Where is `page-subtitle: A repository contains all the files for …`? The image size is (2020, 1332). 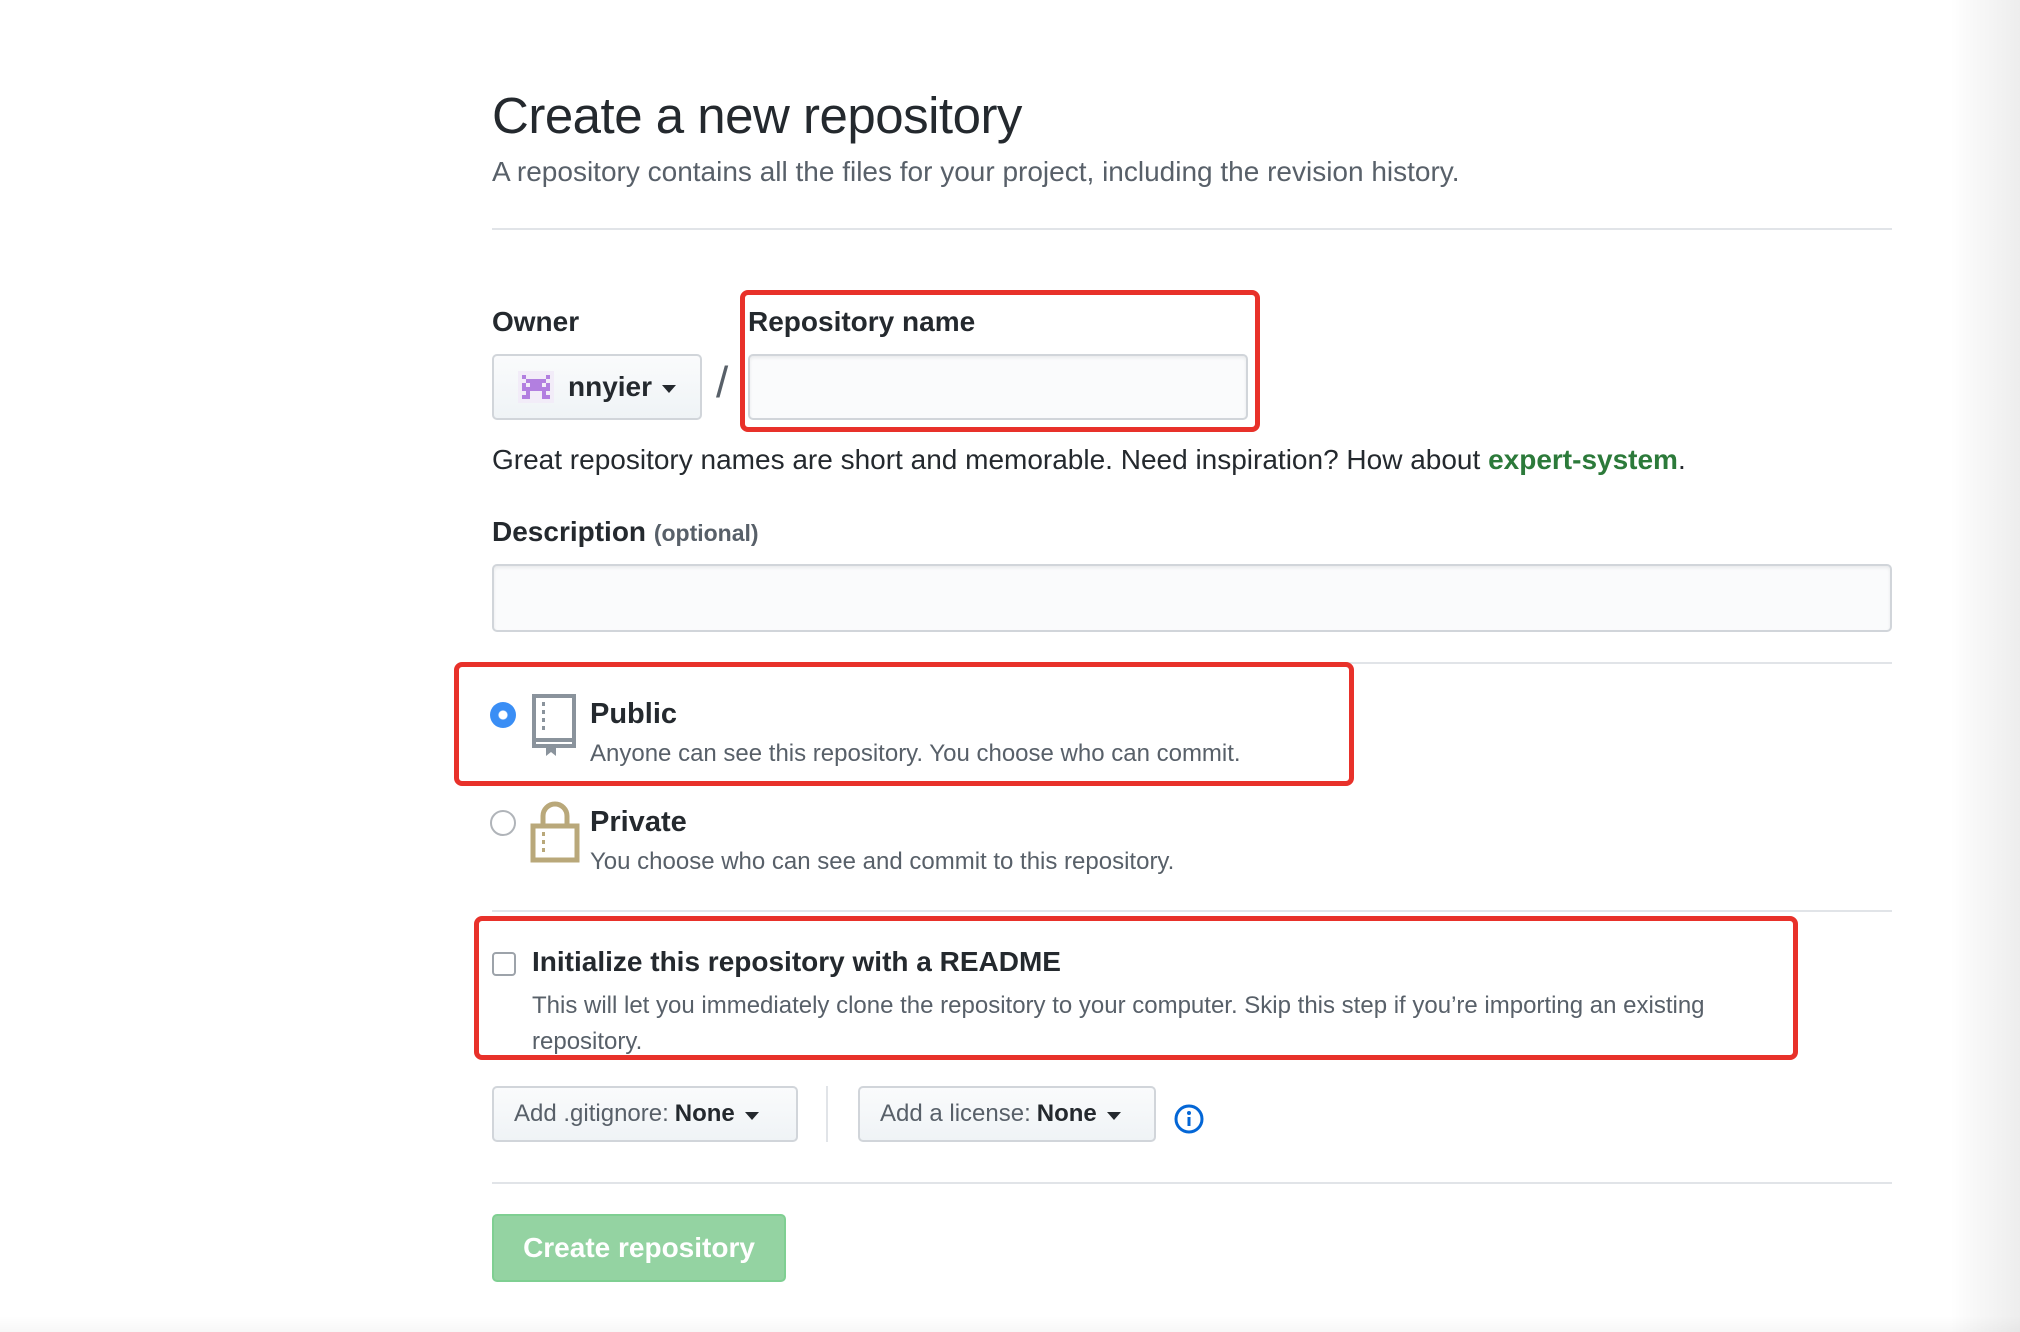
page-subtitle: A repository contains all the files for … is located at coordinates (976, 171).